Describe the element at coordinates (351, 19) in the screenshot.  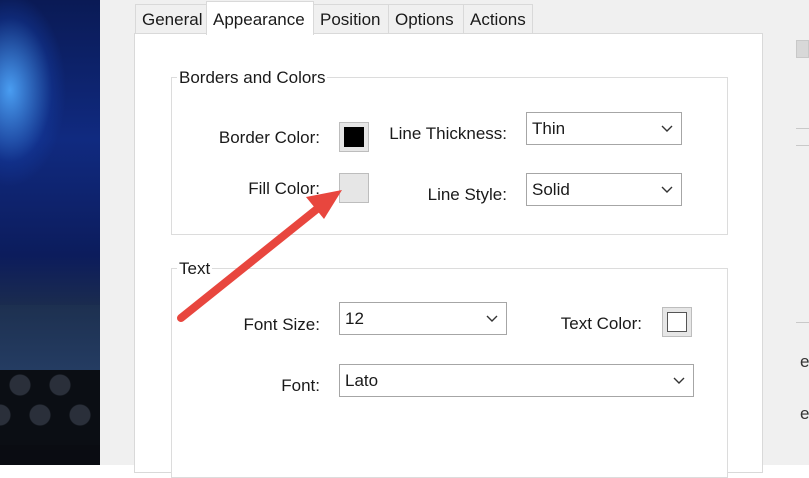
I see `tab-position: Position` at that location.